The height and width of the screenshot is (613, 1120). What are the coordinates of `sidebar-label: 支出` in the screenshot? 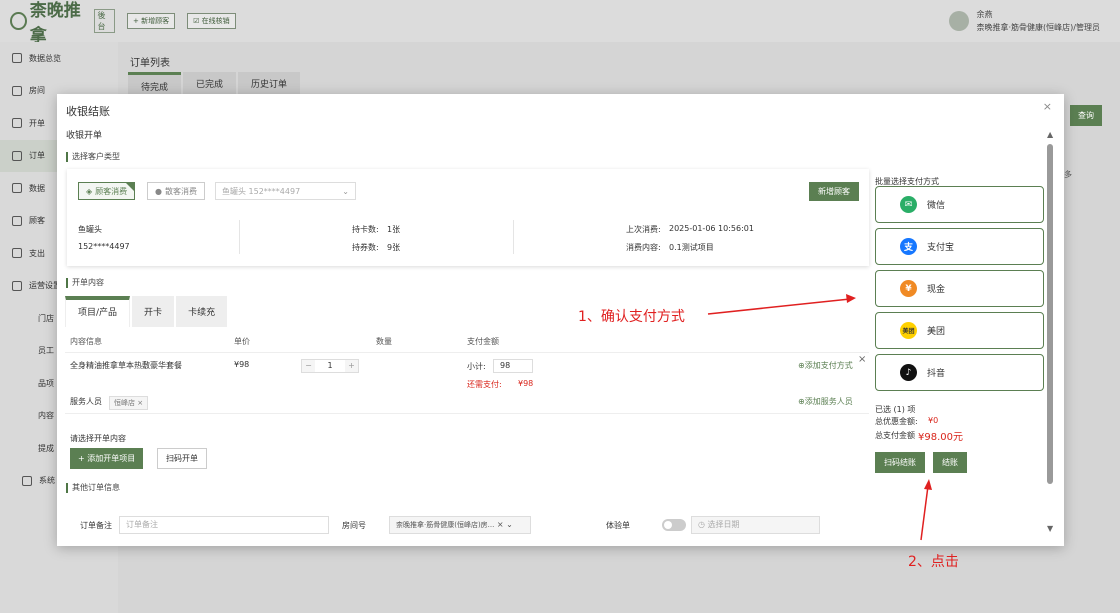 It's located at (37, 253).